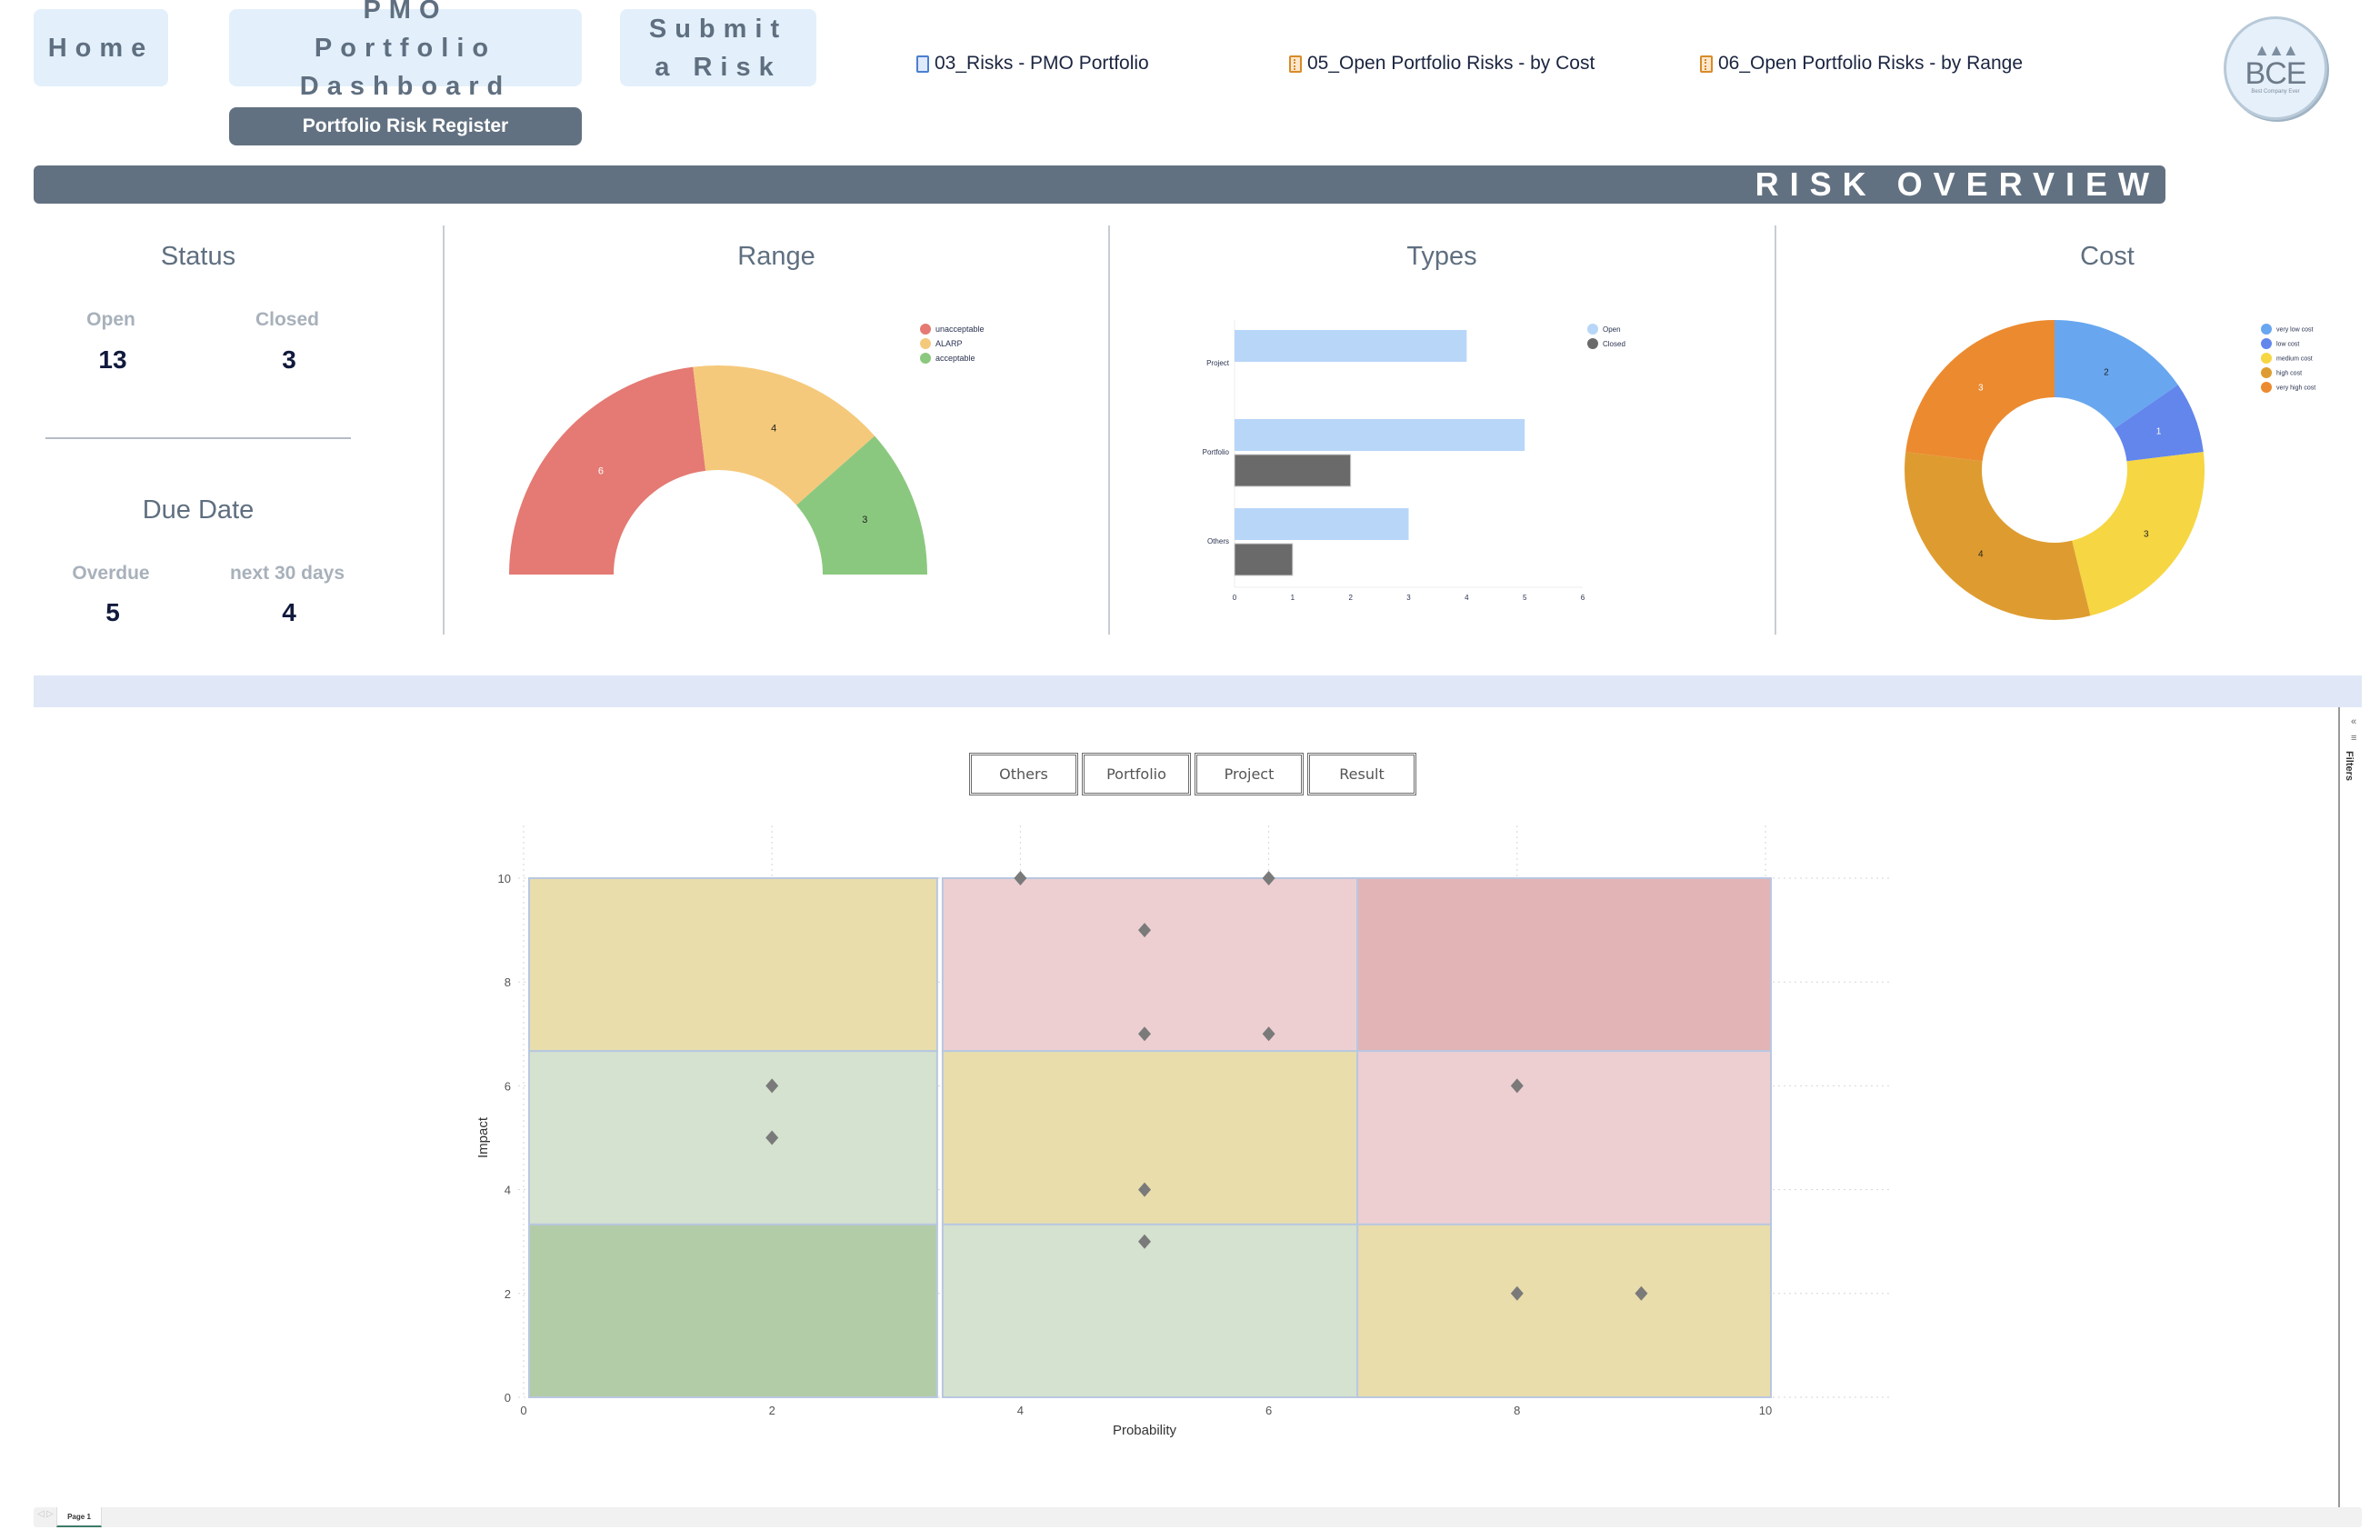 This screenshot has width=2380, height=1540. I want to click on x-tick-label: 8, so click(1517, 1411).